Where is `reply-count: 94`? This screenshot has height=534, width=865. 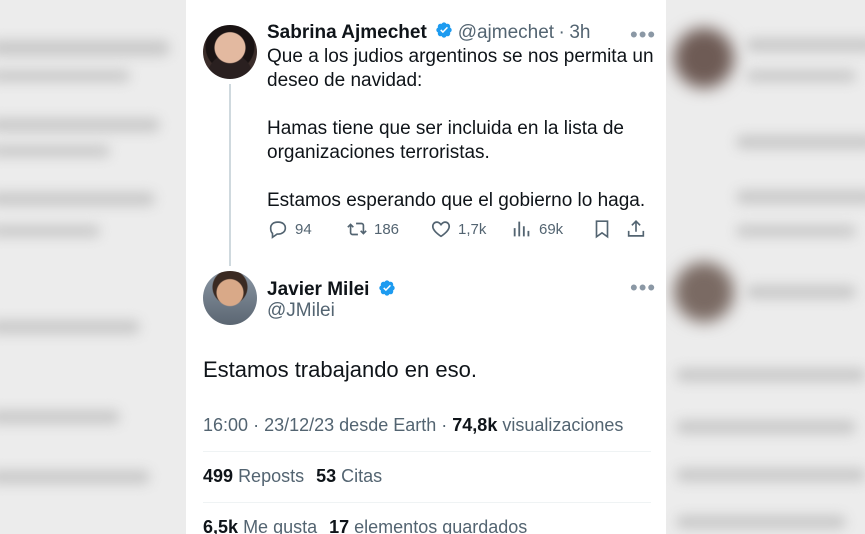
reply-count: 94 is located at coordinates (303, 229).